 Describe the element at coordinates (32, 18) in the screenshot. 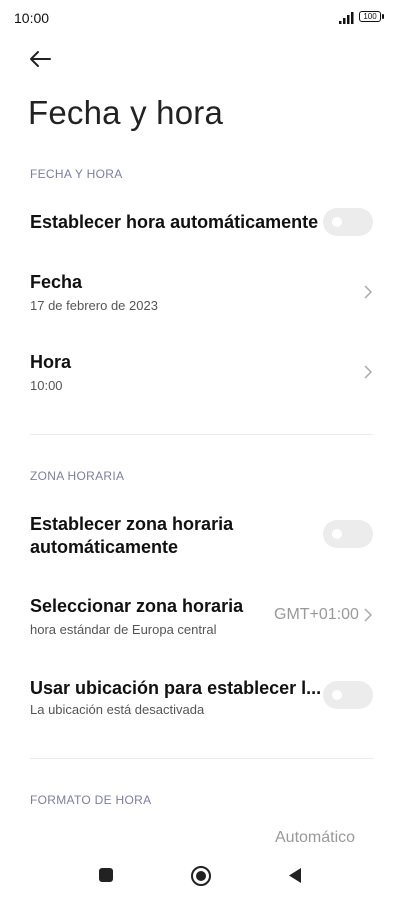

I see `status-time: 10:00` at that location.